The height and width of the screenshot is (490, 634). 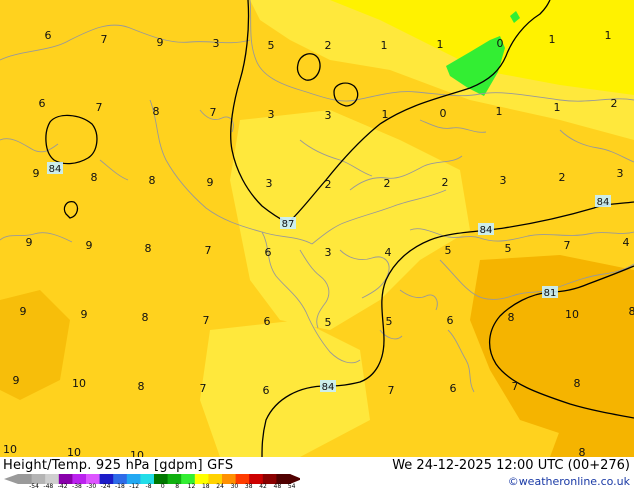 I want to click on scale-tick-label: 48, so click(x=277, y=486).